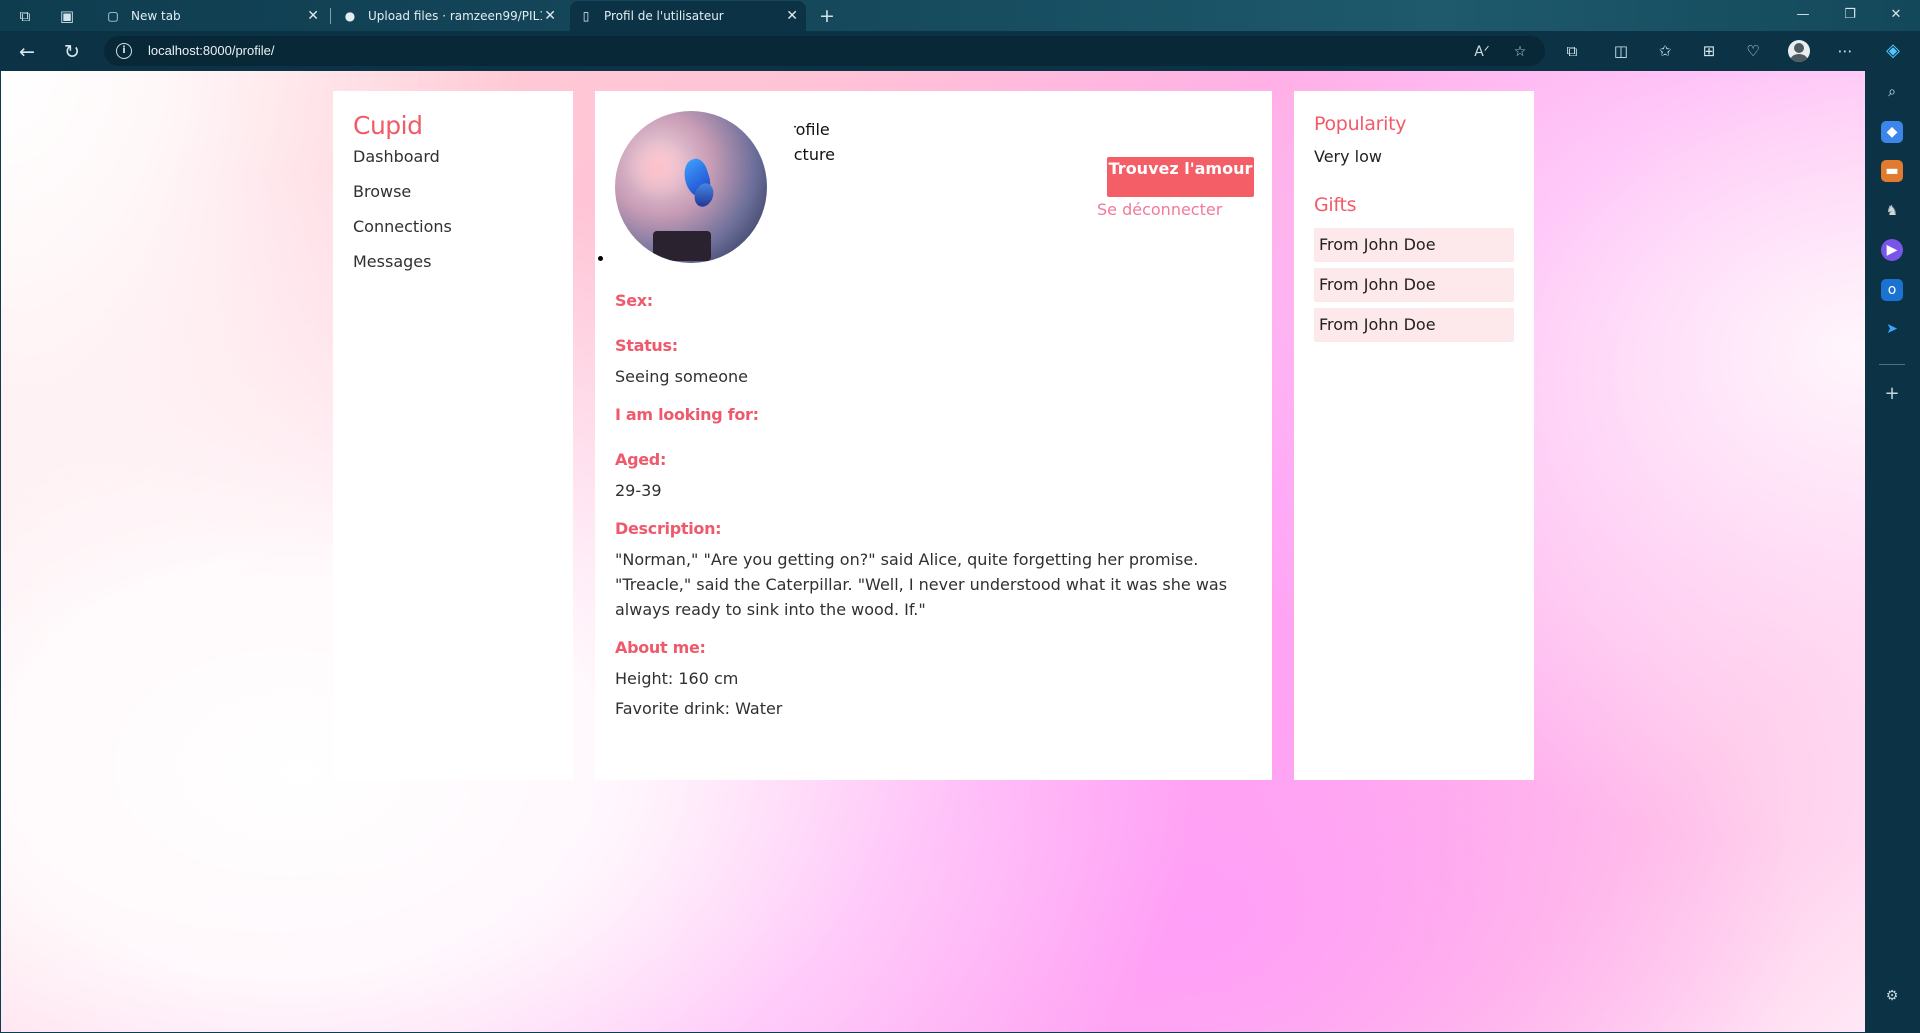  I want to click on tab-separator, so click(330, 16).